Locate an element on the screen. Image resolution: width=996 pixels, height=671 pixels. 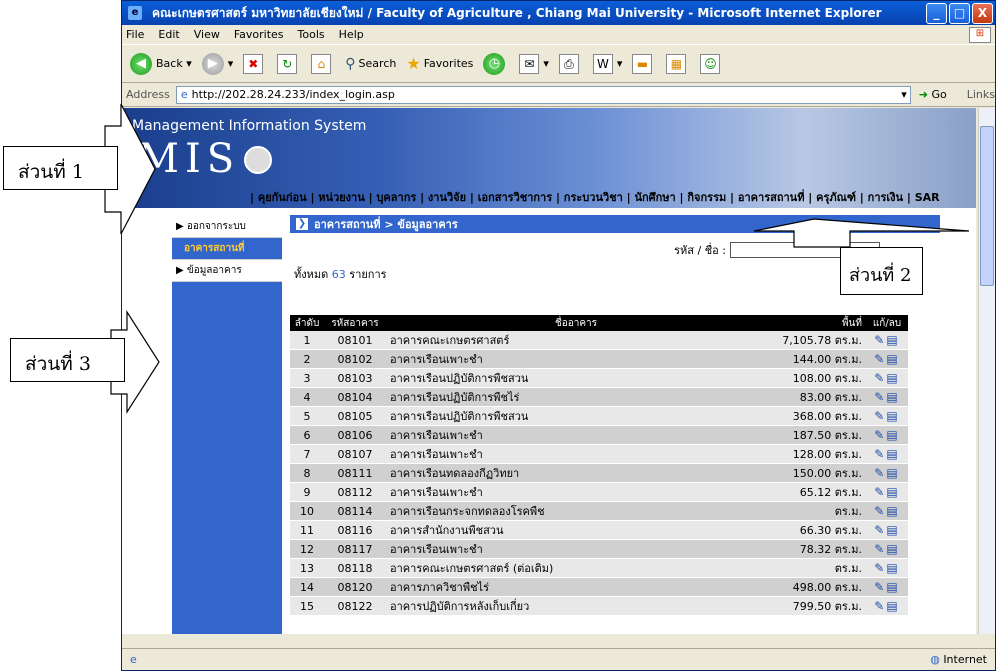
minimize-button: _ is located at coordinates (936, 13).